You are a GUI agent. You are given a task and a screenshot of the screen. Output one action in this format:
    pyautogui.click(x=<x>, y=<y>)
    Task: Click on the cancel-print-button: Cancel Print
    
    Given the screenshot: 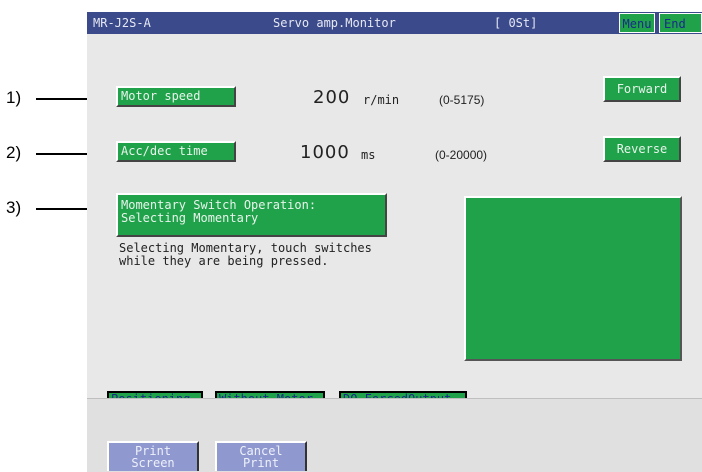 What is the action you would take?
    pyautogui.click(x=261, y=456)
    